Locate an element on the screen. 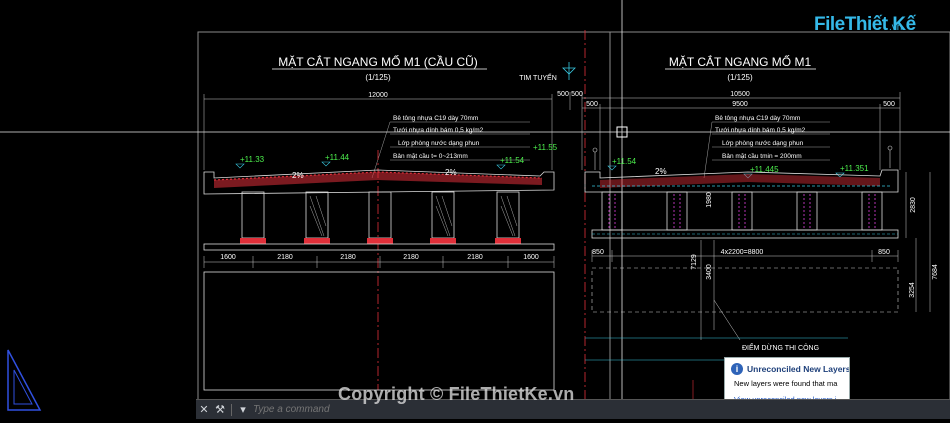 This screenshot has height=423, width=950. svg-text: 1980 is located at coordinates (709, 200).